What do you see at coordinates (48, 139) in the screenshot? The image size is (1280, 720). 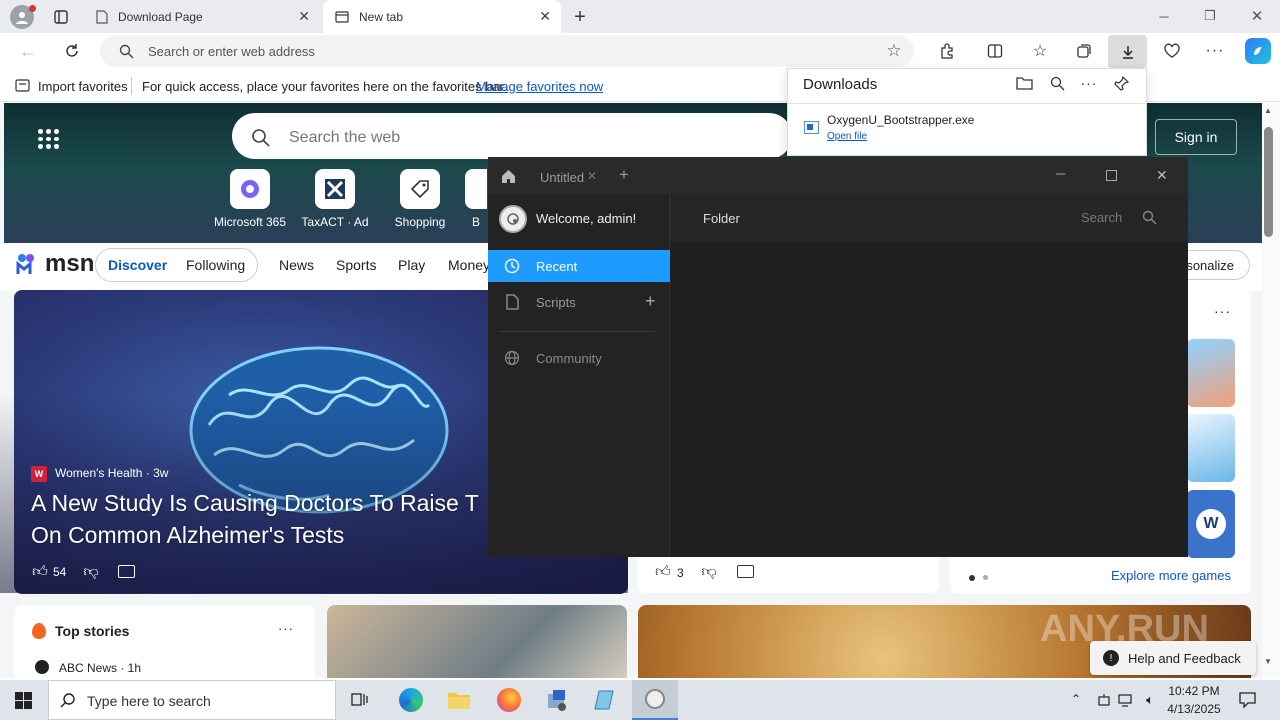 I see `apps-launcher-icon` at bounding box center [48, 139].